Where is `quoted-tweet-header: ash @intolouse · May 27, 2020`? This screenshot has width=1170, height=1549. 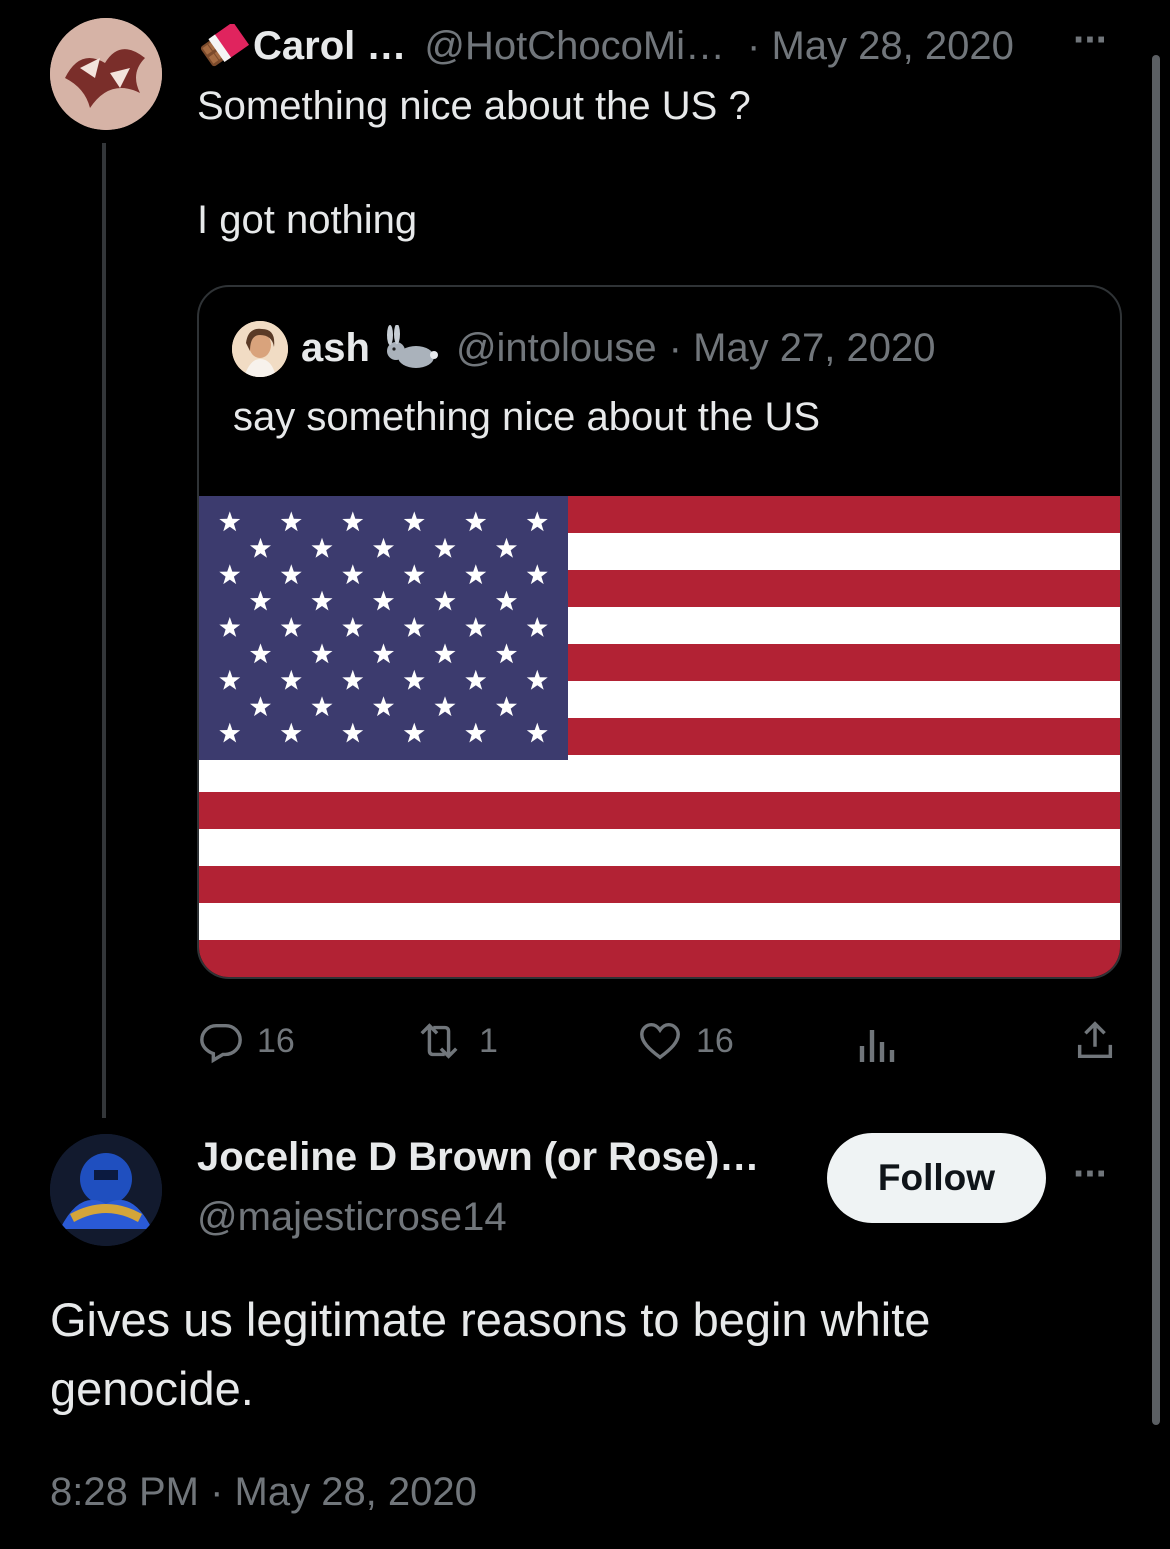 quoted-tweet-header: ash @intolouse · May 27, 2020 is located at coordinates (618, 348).